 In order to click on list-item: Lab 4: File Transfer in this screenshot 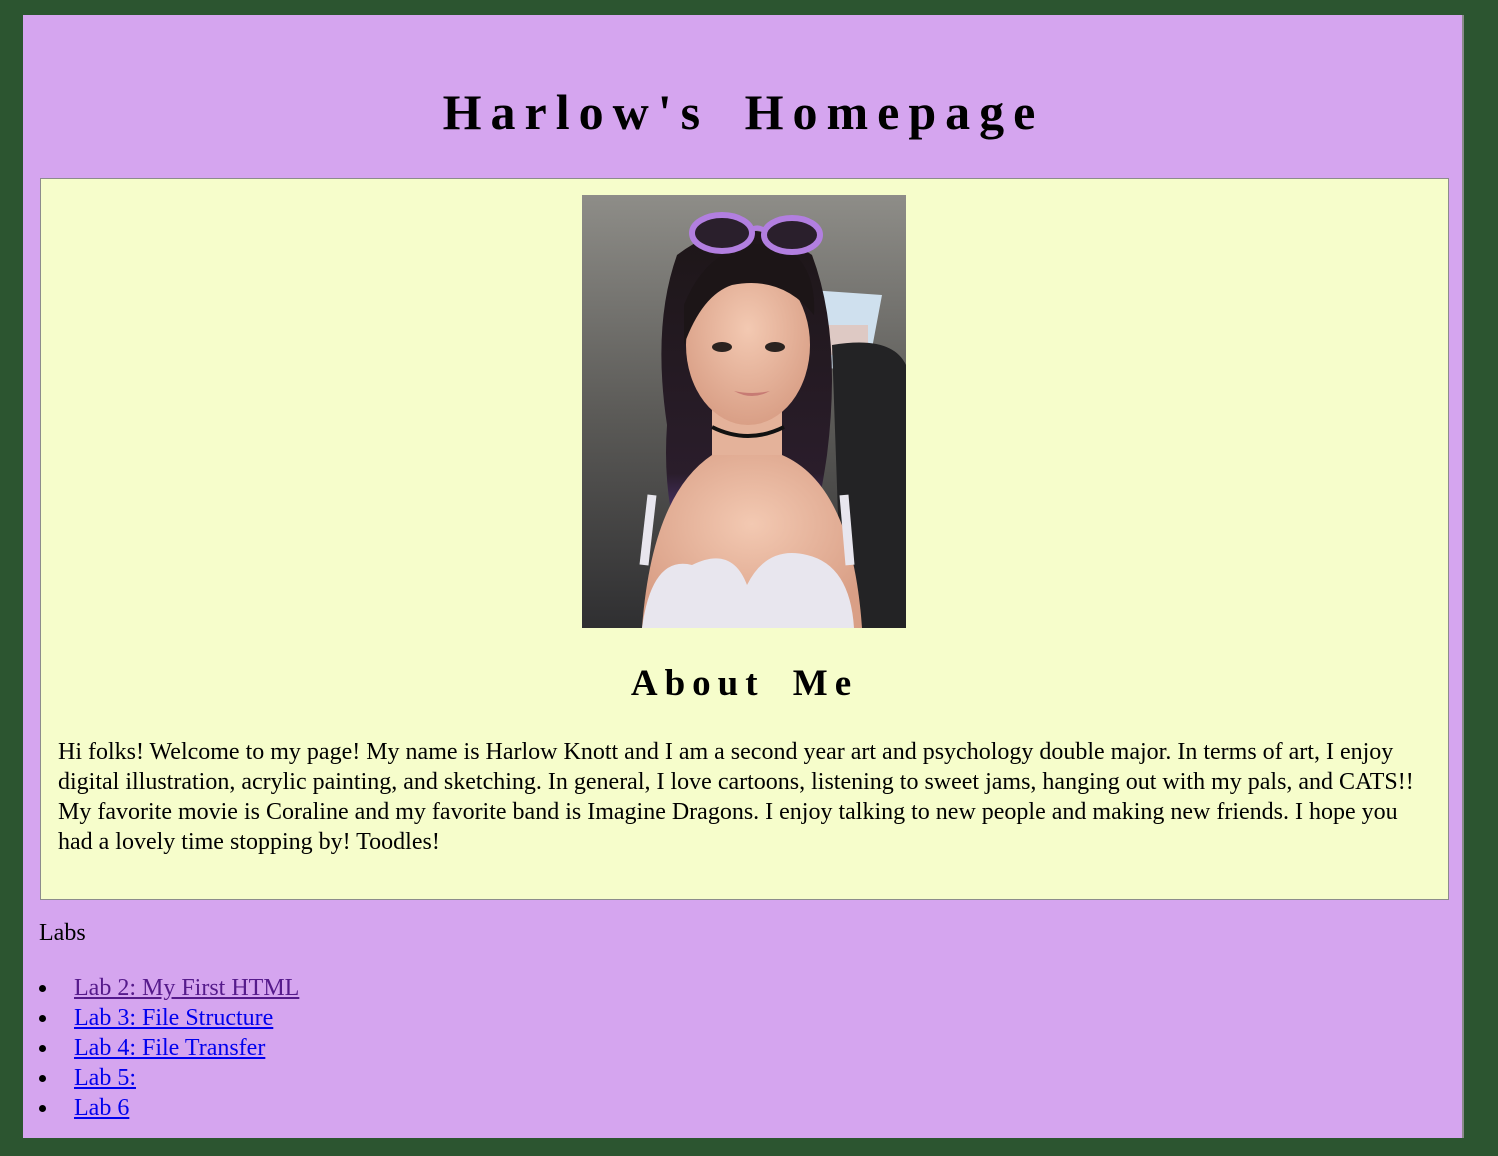, I will do `click(169, 1048)`.